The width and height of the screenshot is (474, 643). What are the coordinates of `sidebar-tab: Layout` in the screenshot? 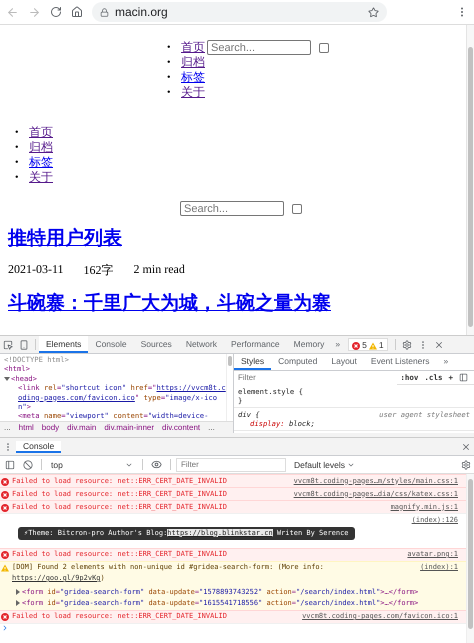 It's located at (344, 362).